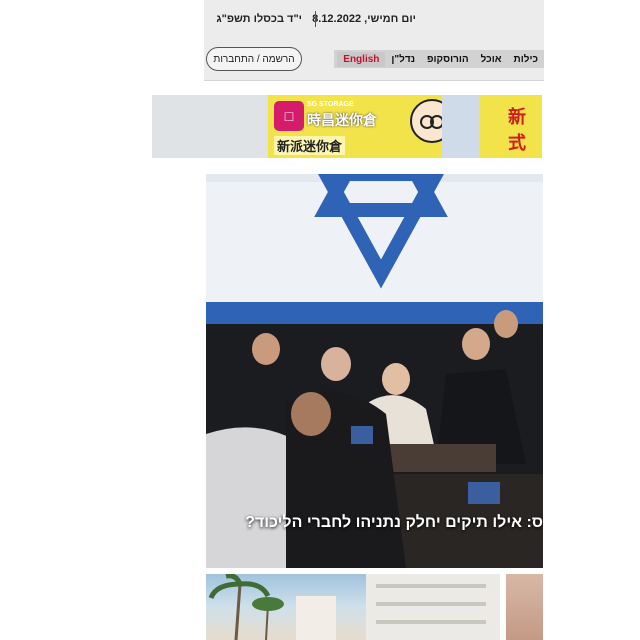 This screenshot has width=640, height=640. I want to click on ad-side-text: 新式, so click(517, 130).